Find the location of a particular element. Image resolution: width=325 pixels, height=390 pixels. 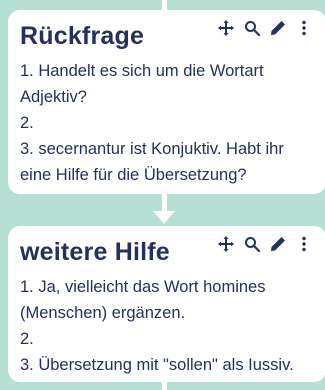

content-line: 1. Handelt es sich um die Wortart is located at coordinates (142, 71).